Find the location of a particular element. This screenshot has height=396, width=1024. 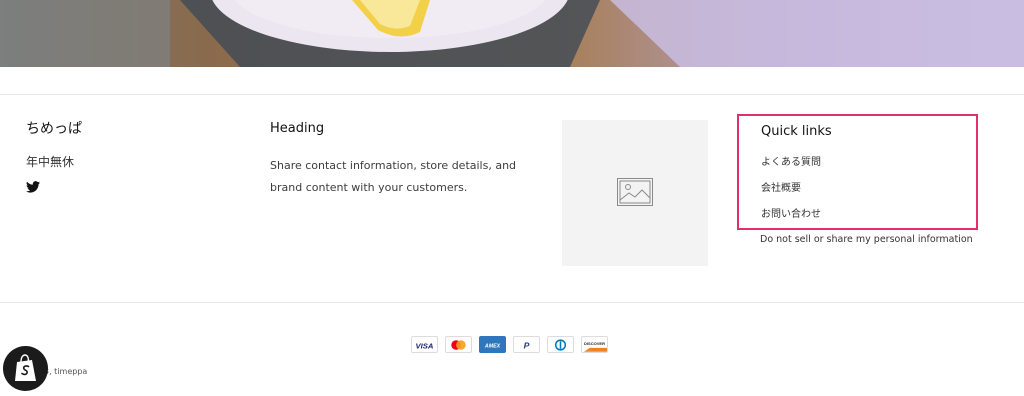

brand-tagline: 年中無休 is located at coordinates (50, 162).